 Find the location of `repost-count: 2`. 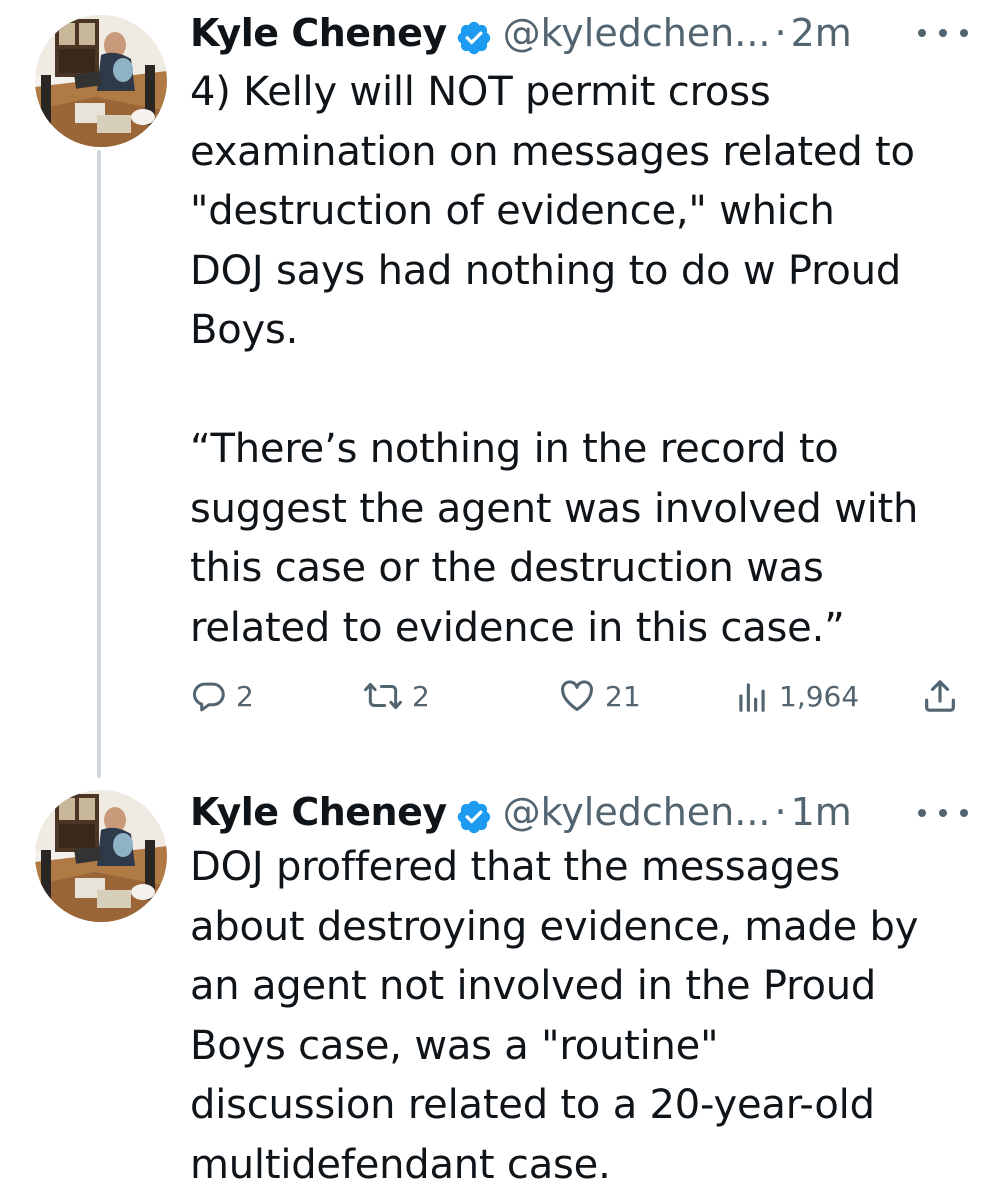

repost-count: 2 is located at coordinates (421, 696).